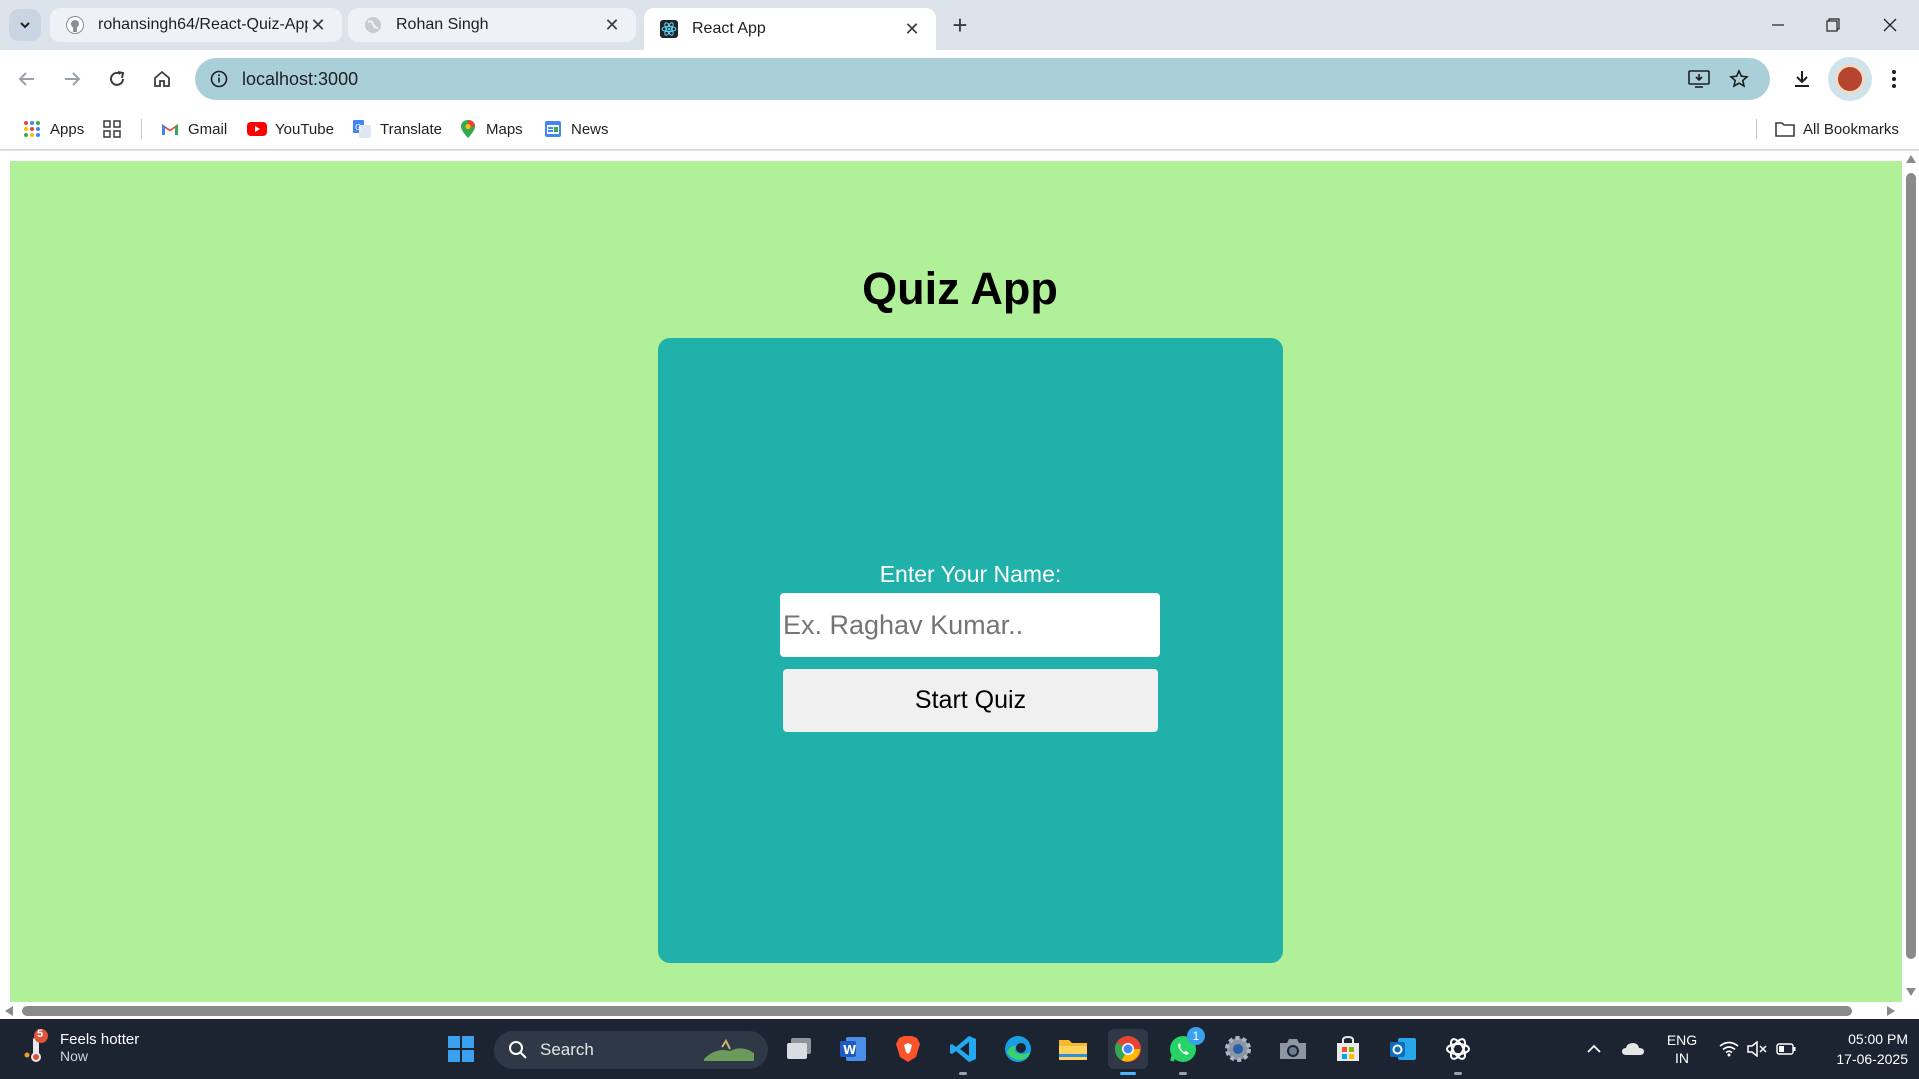 The height and width of the screenshot is (1079, 1919). I want to click on horizontal-scrollbar, so click(951, 1010).